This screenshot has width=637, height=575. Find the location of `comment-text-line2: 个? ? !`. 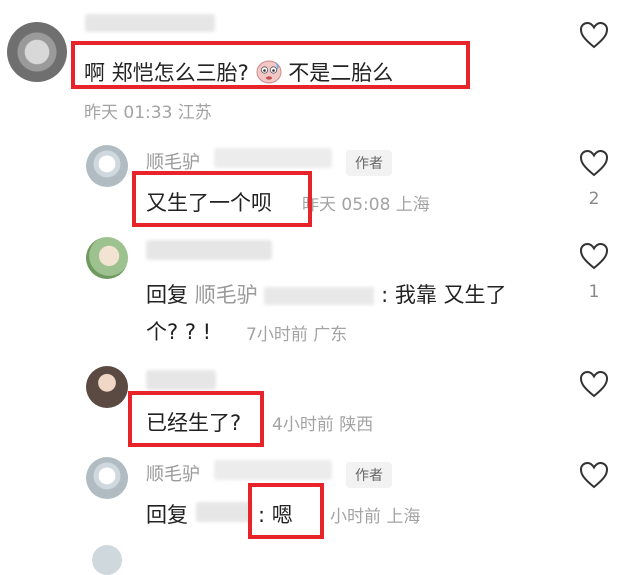

comment-text-line2: 个? ? ! is located at coordinates (179, 332).